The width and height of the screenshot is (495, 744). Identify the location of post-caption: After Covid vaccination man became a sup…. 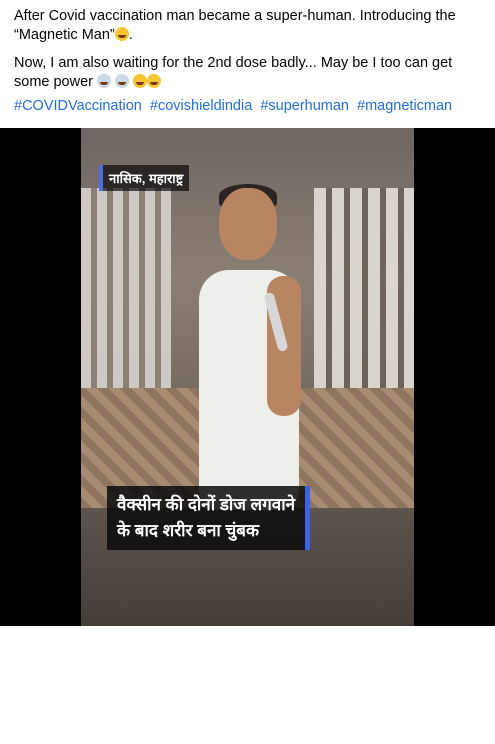
(249, 54).